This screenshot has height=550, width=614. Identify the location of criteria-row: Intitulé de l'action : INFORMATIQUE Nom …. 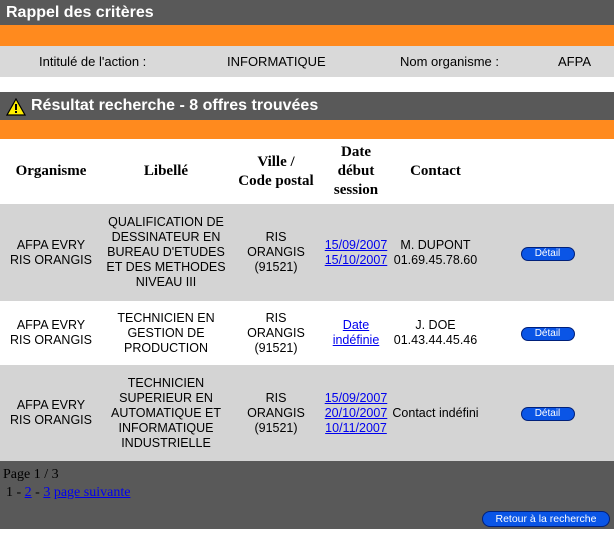
(307, 61).